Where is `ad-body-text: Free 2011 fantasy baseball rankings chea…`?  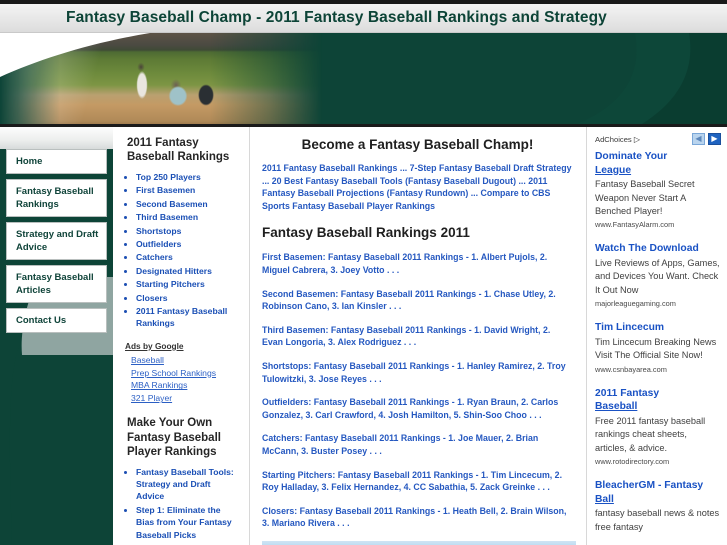
ad-body-text: Free 2011 fantasy baseball rankings chea… is located at coordinates (650, 434).